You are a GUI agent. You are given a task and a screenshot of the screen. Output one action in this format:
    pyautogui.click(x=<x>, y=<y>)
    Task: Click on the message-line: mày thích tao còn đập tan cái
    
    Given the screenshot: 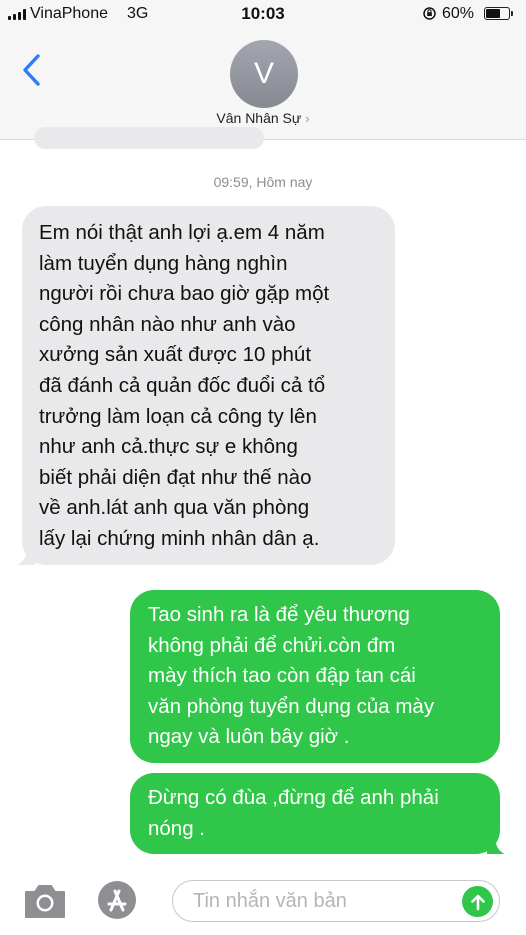 What is the action you would take?
    pyautogui.click(x=282, y=676)
    